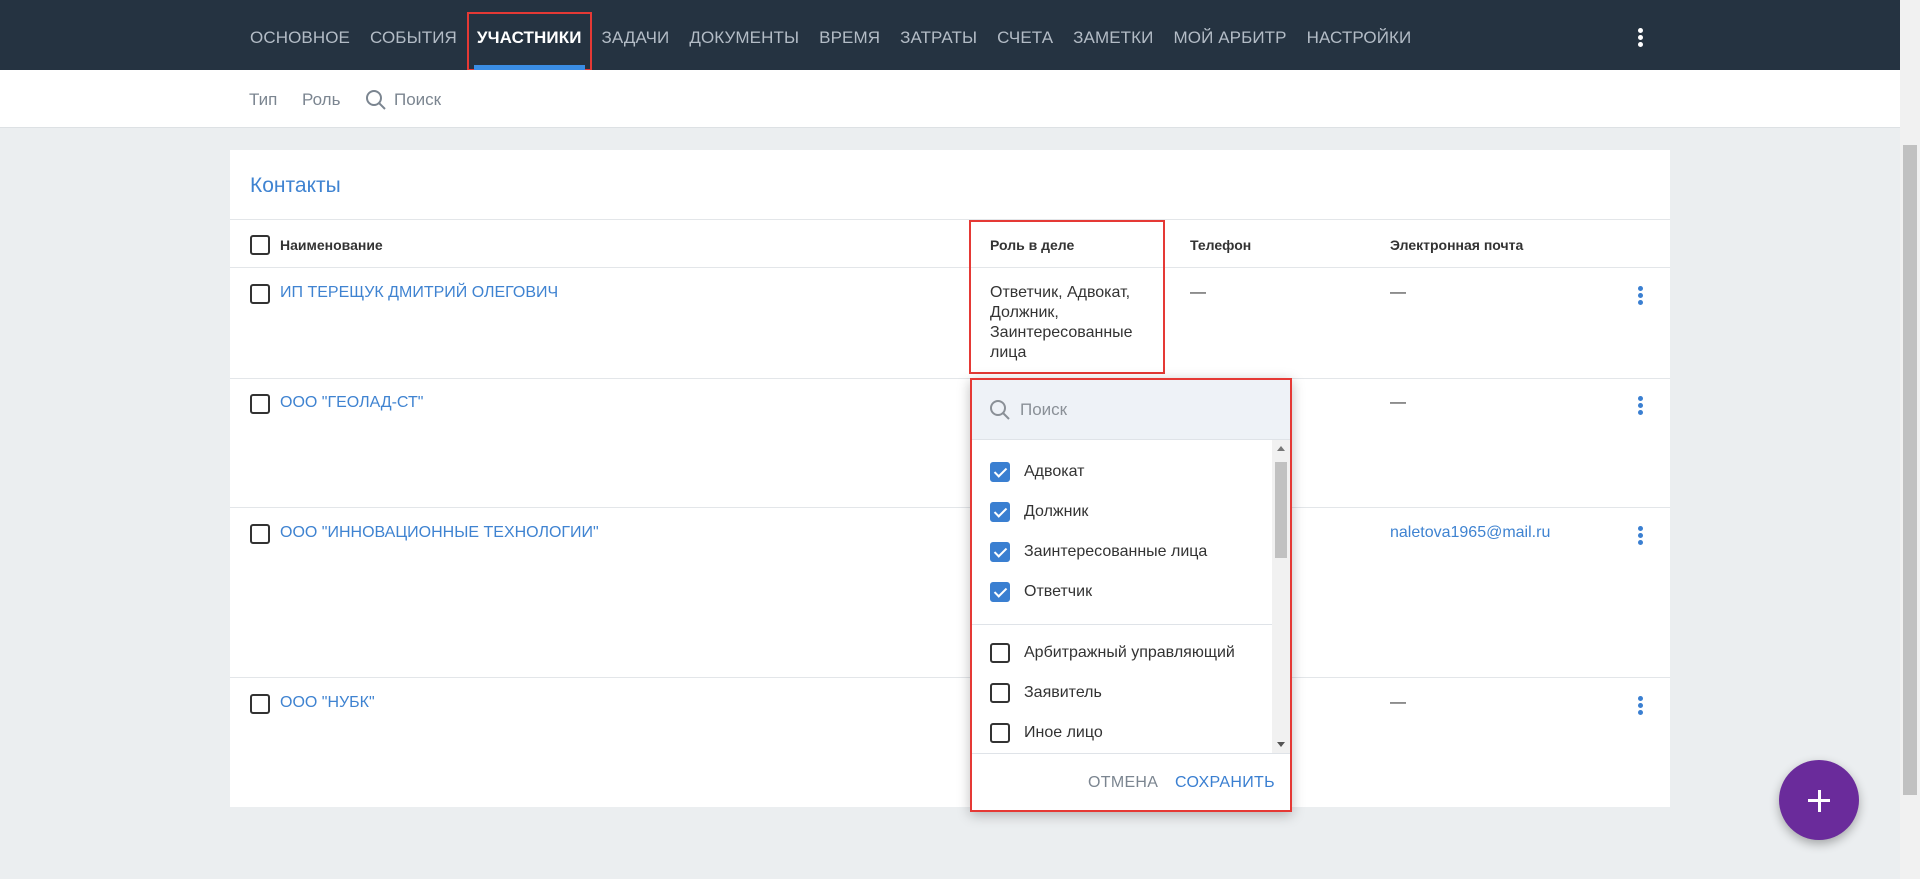 The height and width of the screenshot is (879, 1920). I want to click on select-all-checkbox, so click(260, 245).